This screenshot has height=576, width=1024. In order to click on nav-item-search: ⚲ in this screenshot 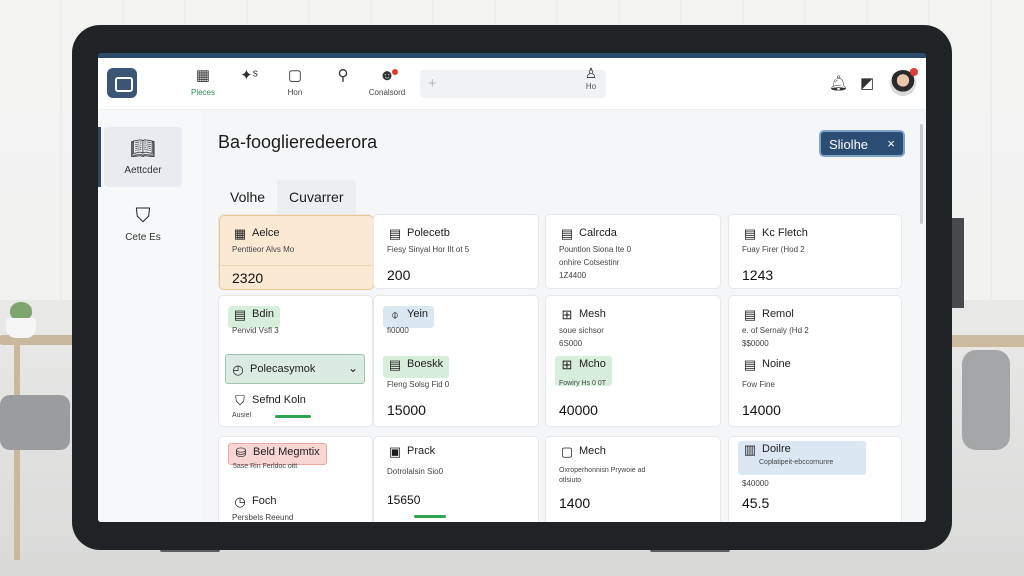, I will do `click(343, 77)`.